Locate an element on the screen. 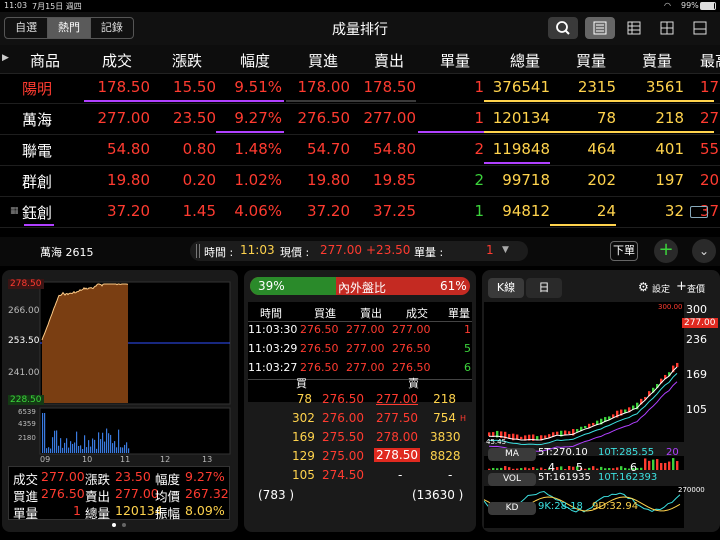 This screenshot has width=720, height=540. chevron-down-icon: ⌄ is located at coordinates (704, 251).